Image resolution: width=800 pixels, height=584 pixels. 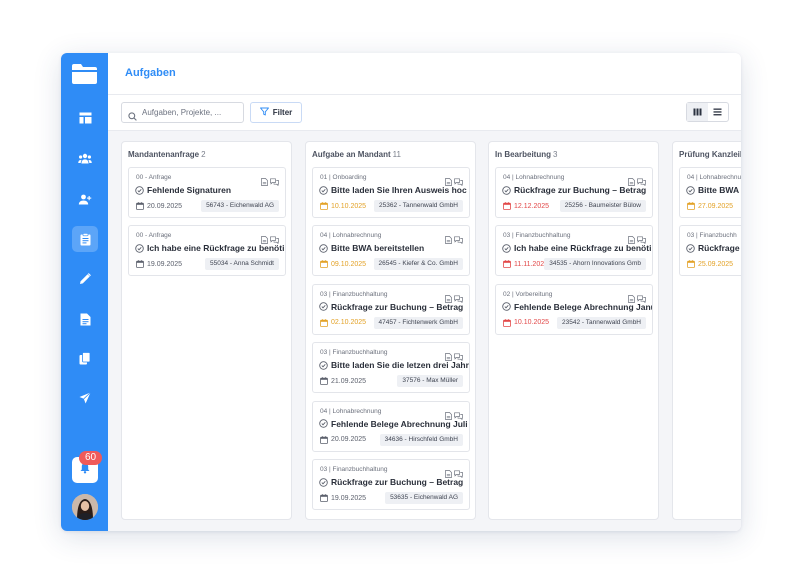 I want to click on task-title-row: Bitte laden Sie Ihren Ausweis hoc, so click(x=394, y=190).